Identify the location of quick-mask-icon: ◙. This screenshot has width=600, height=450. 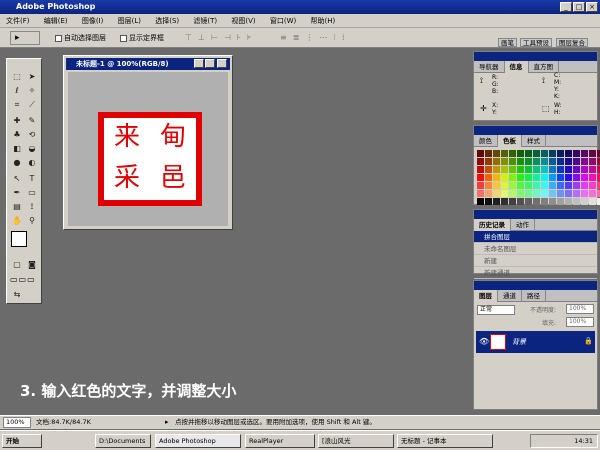
(32, 265).